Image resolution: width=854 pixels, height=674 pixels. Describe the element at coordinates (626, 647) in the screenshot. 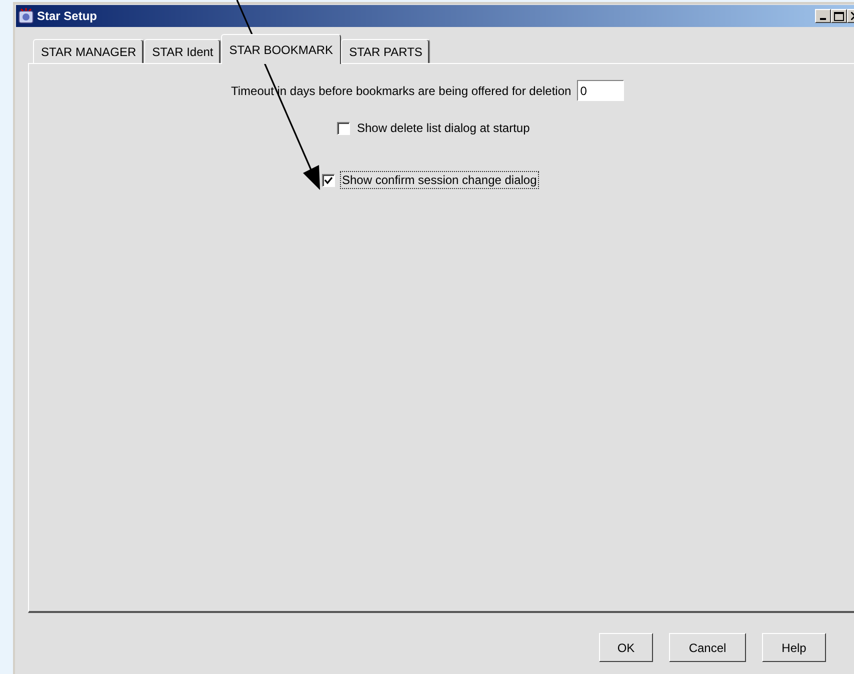

I see `dialog-button: OK` at that location.